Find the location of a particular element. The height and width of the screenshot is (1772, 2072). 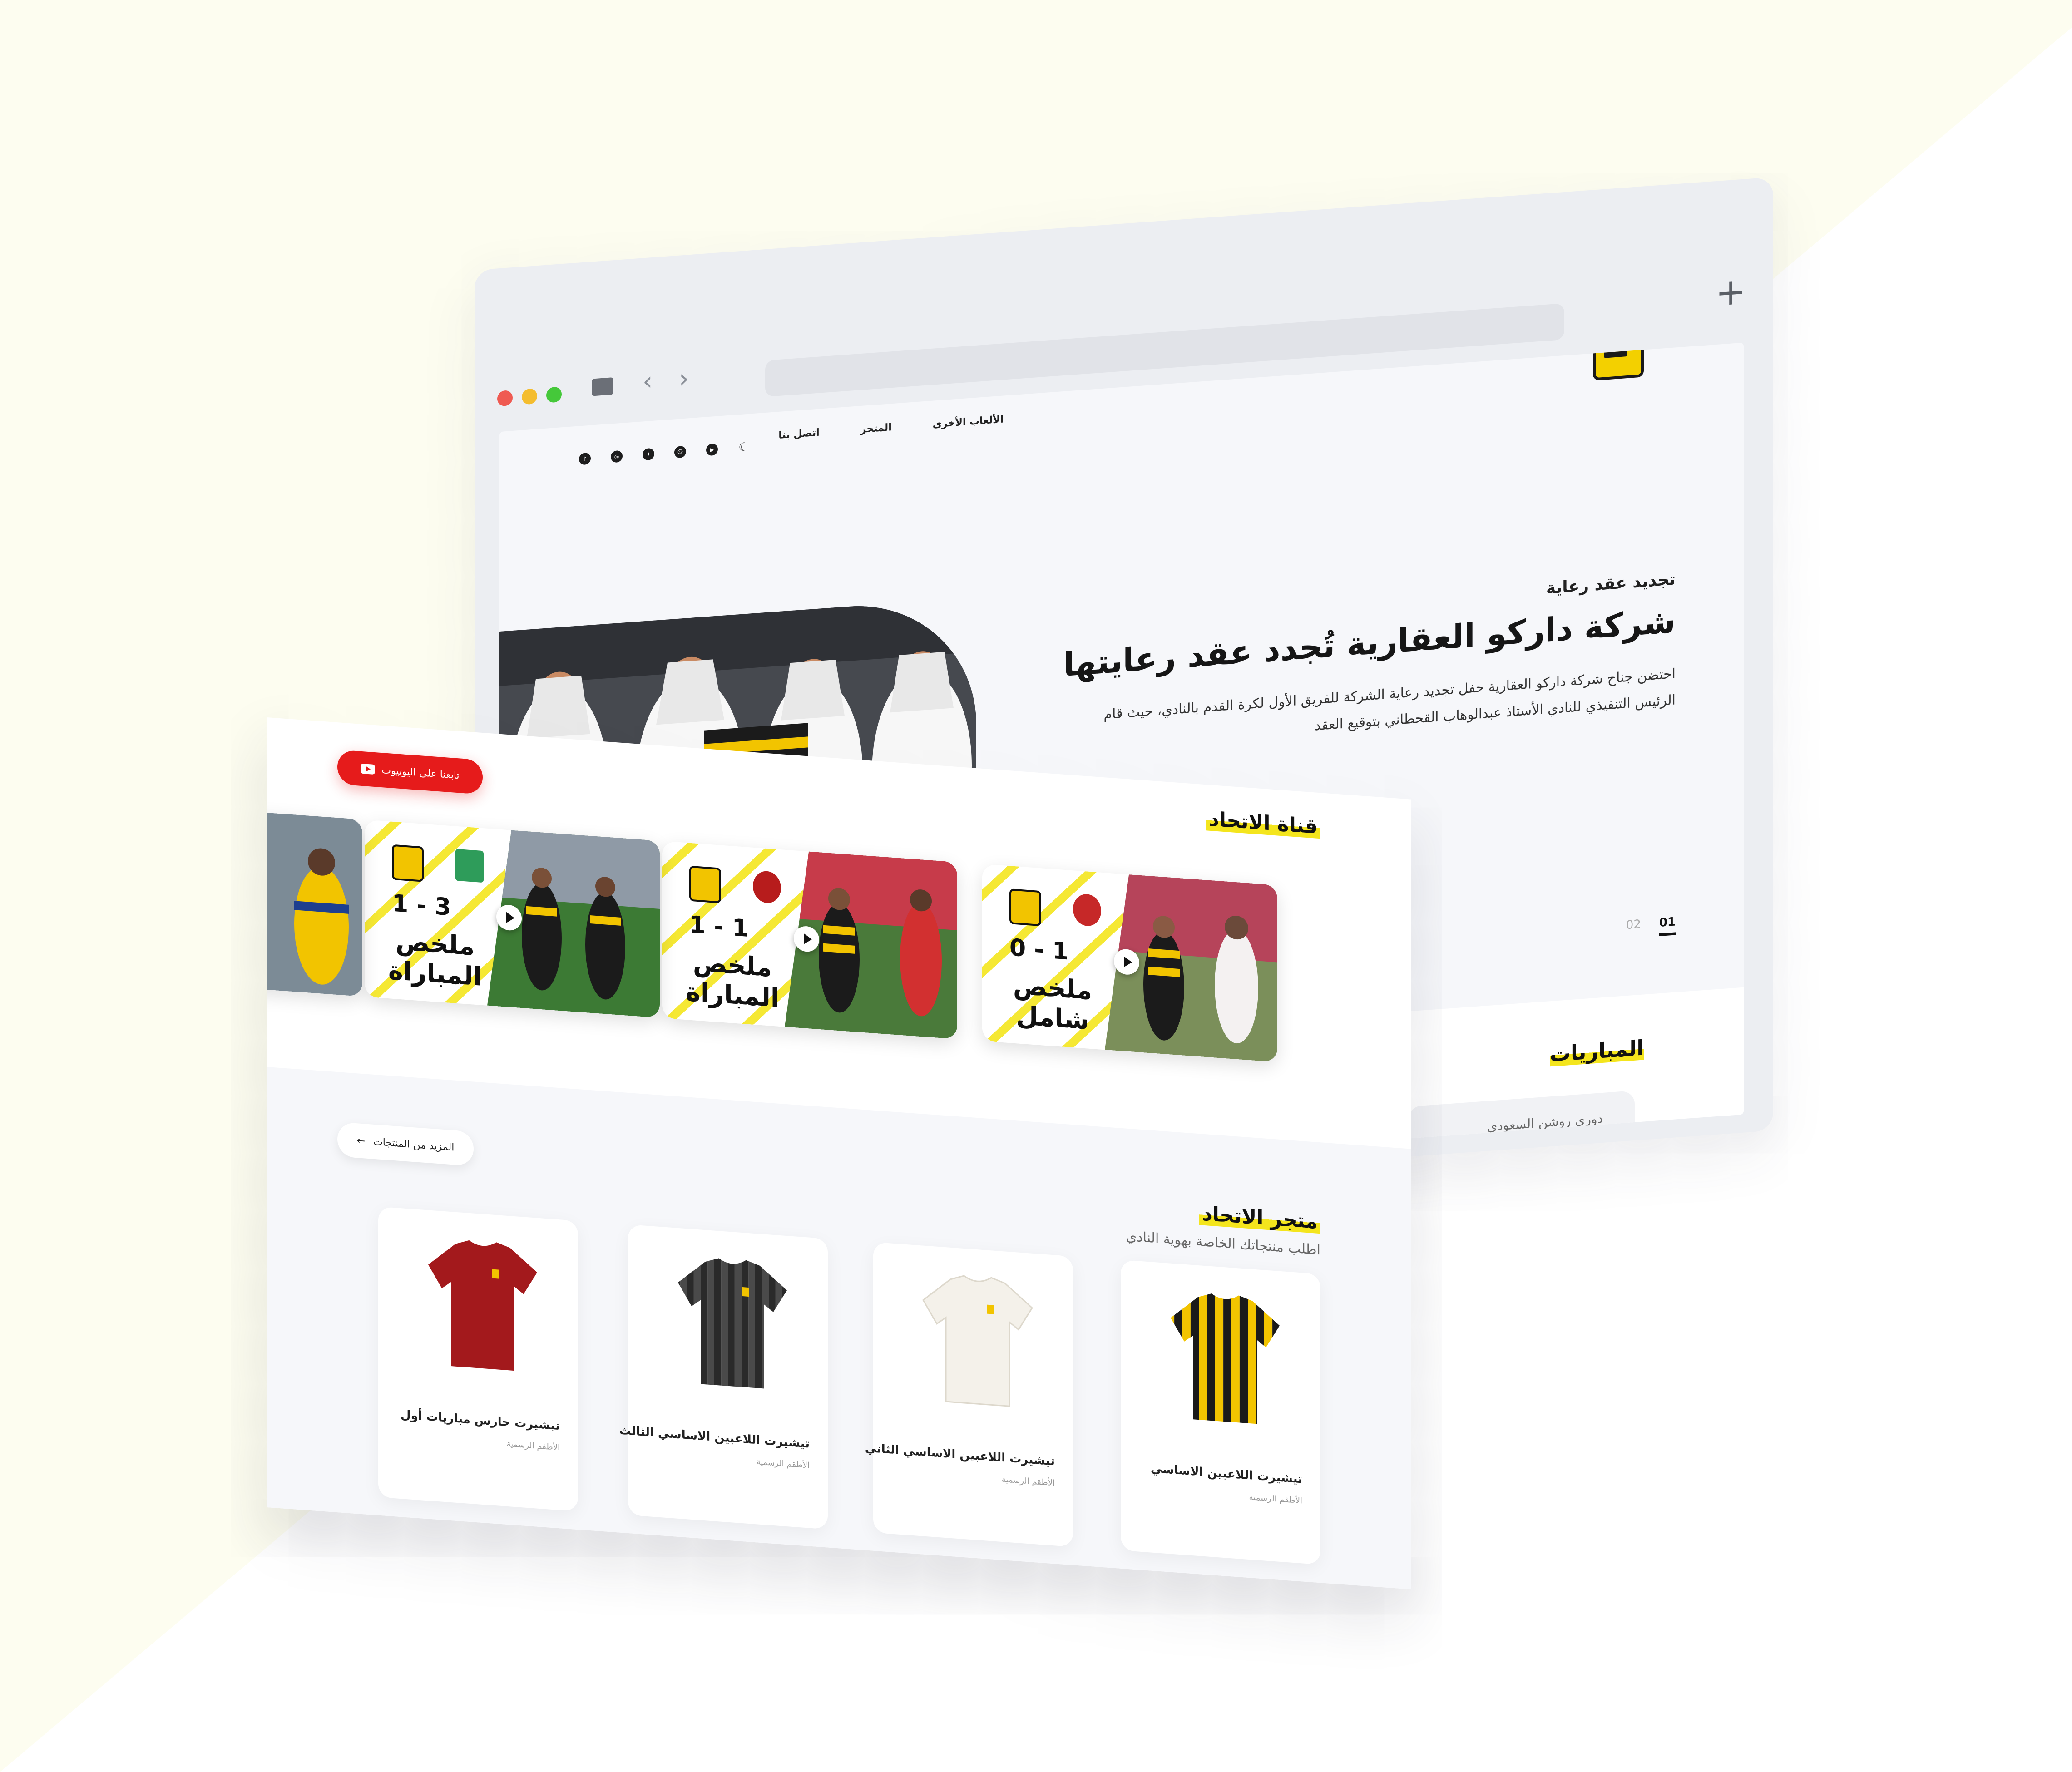

video-card: 1 - 3 ملخص المباراة is located at coordinates (512, 918).